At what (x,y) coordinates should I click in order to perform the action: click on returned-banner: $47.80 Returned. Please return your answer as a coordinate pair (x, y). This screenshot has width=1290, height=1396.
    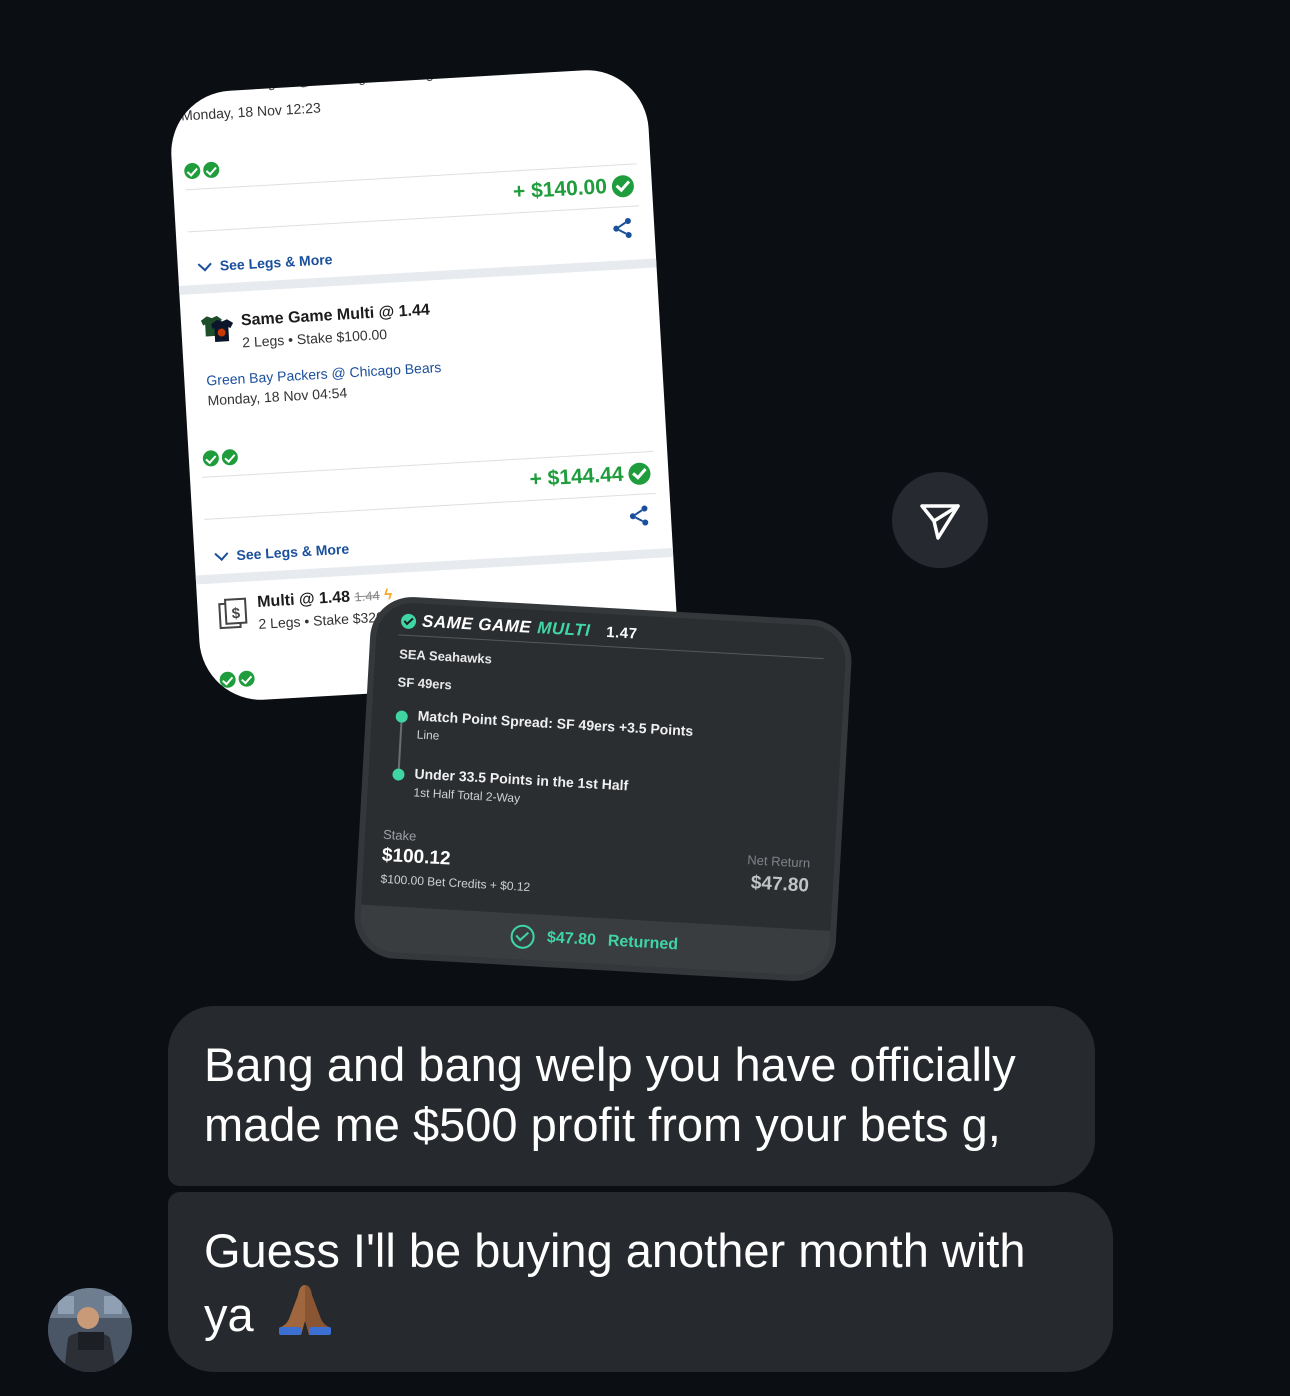
    Looking at the image, I should click on (594, 940).